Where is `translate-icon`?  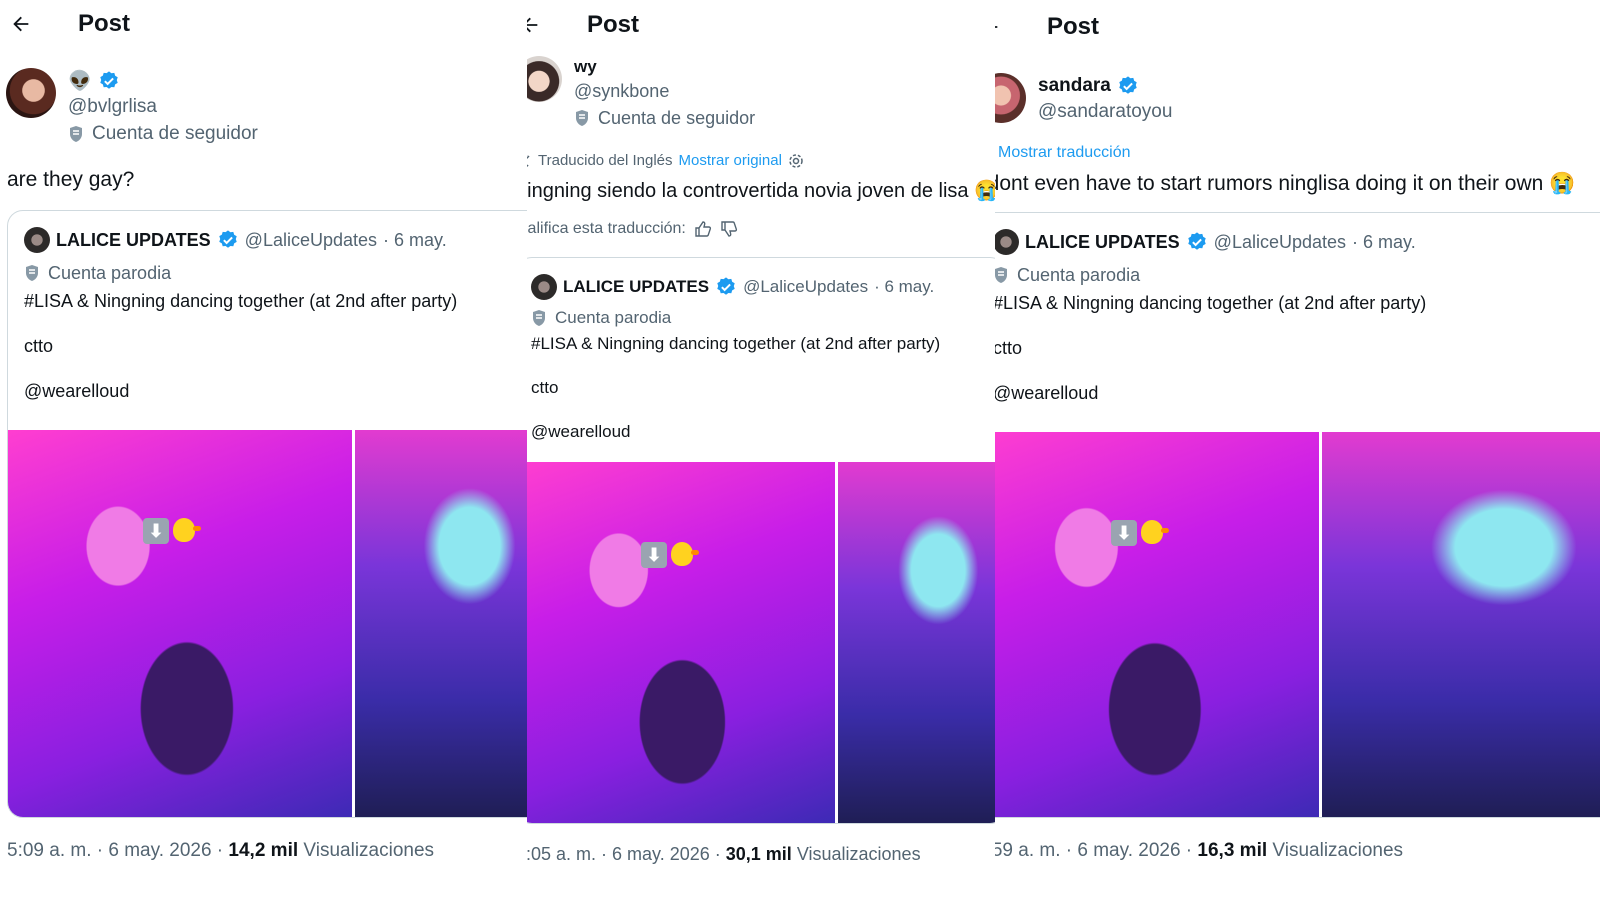
translate-icon is located at coordinates (528, 160).